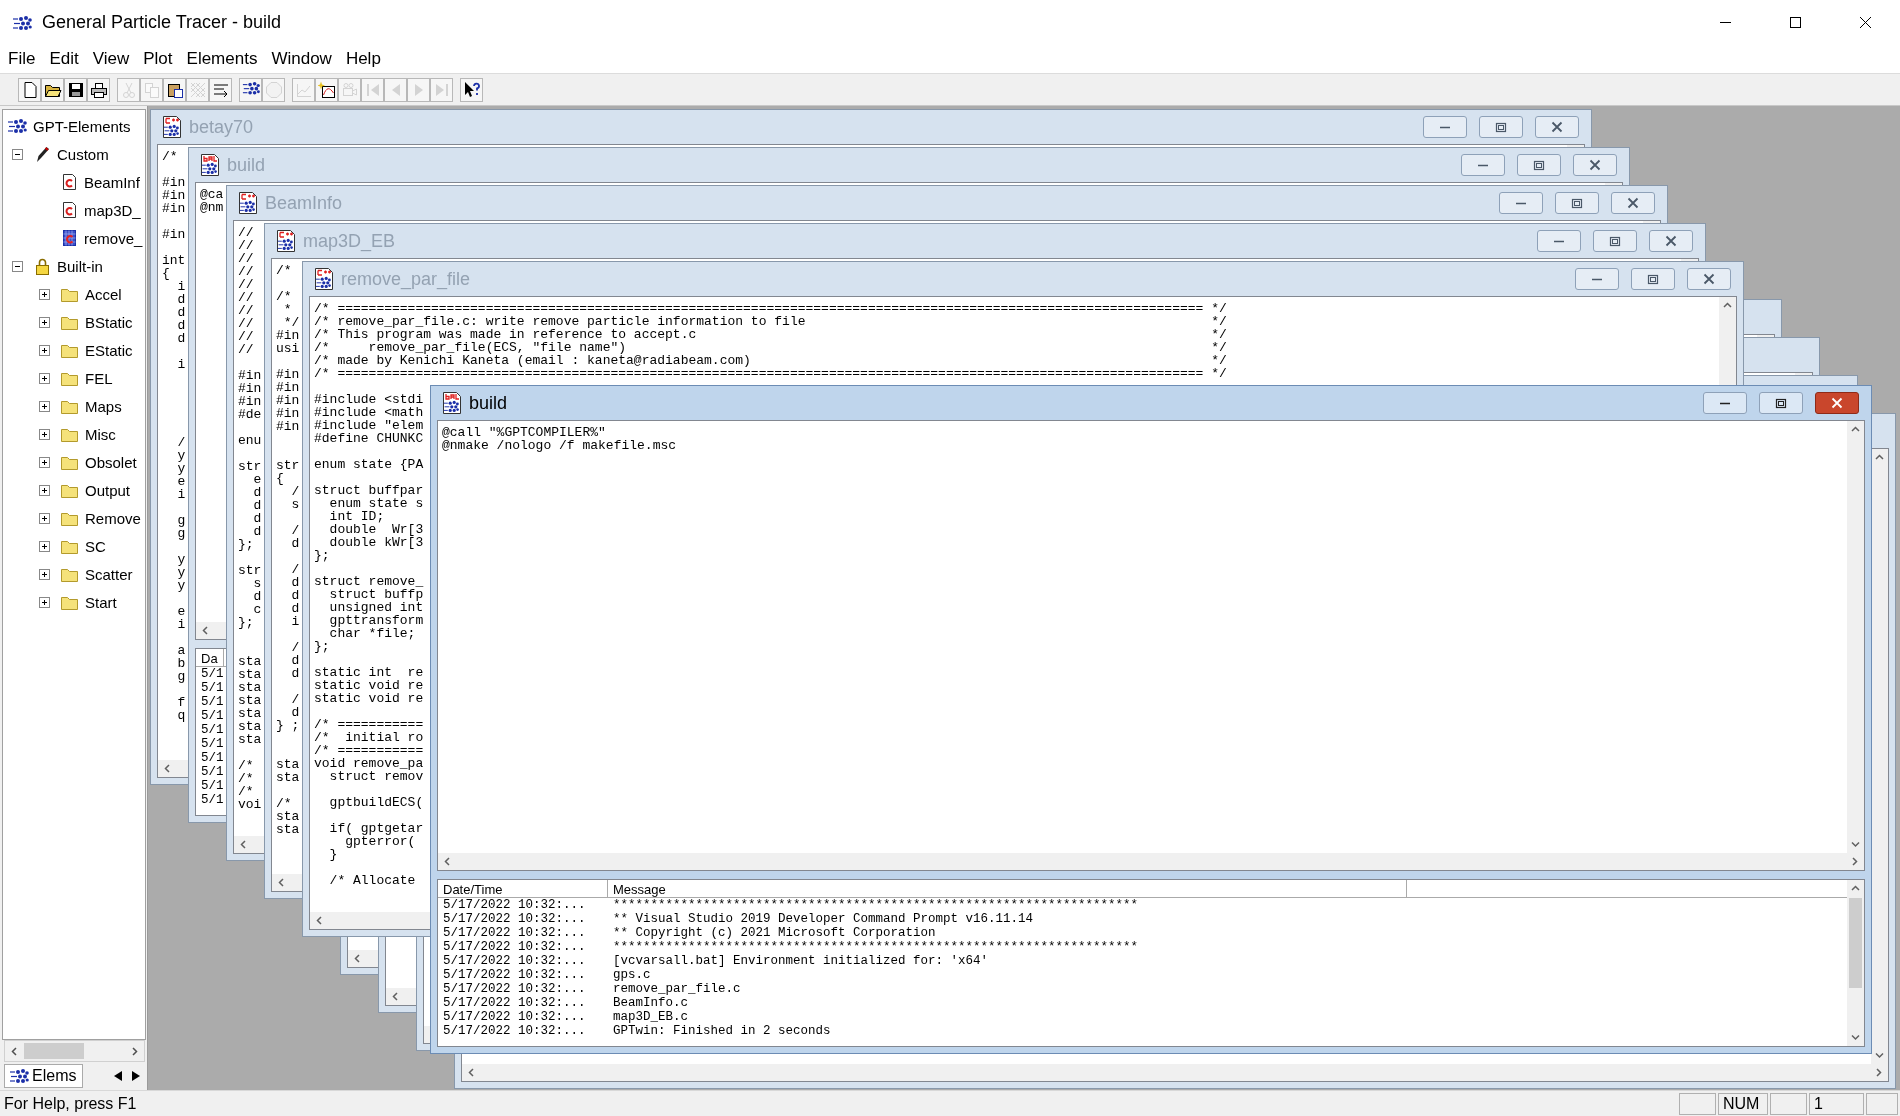 The width and height of the screenshot is (1900, 1116). I want to click on tree-item: Start, so click(101, 602).